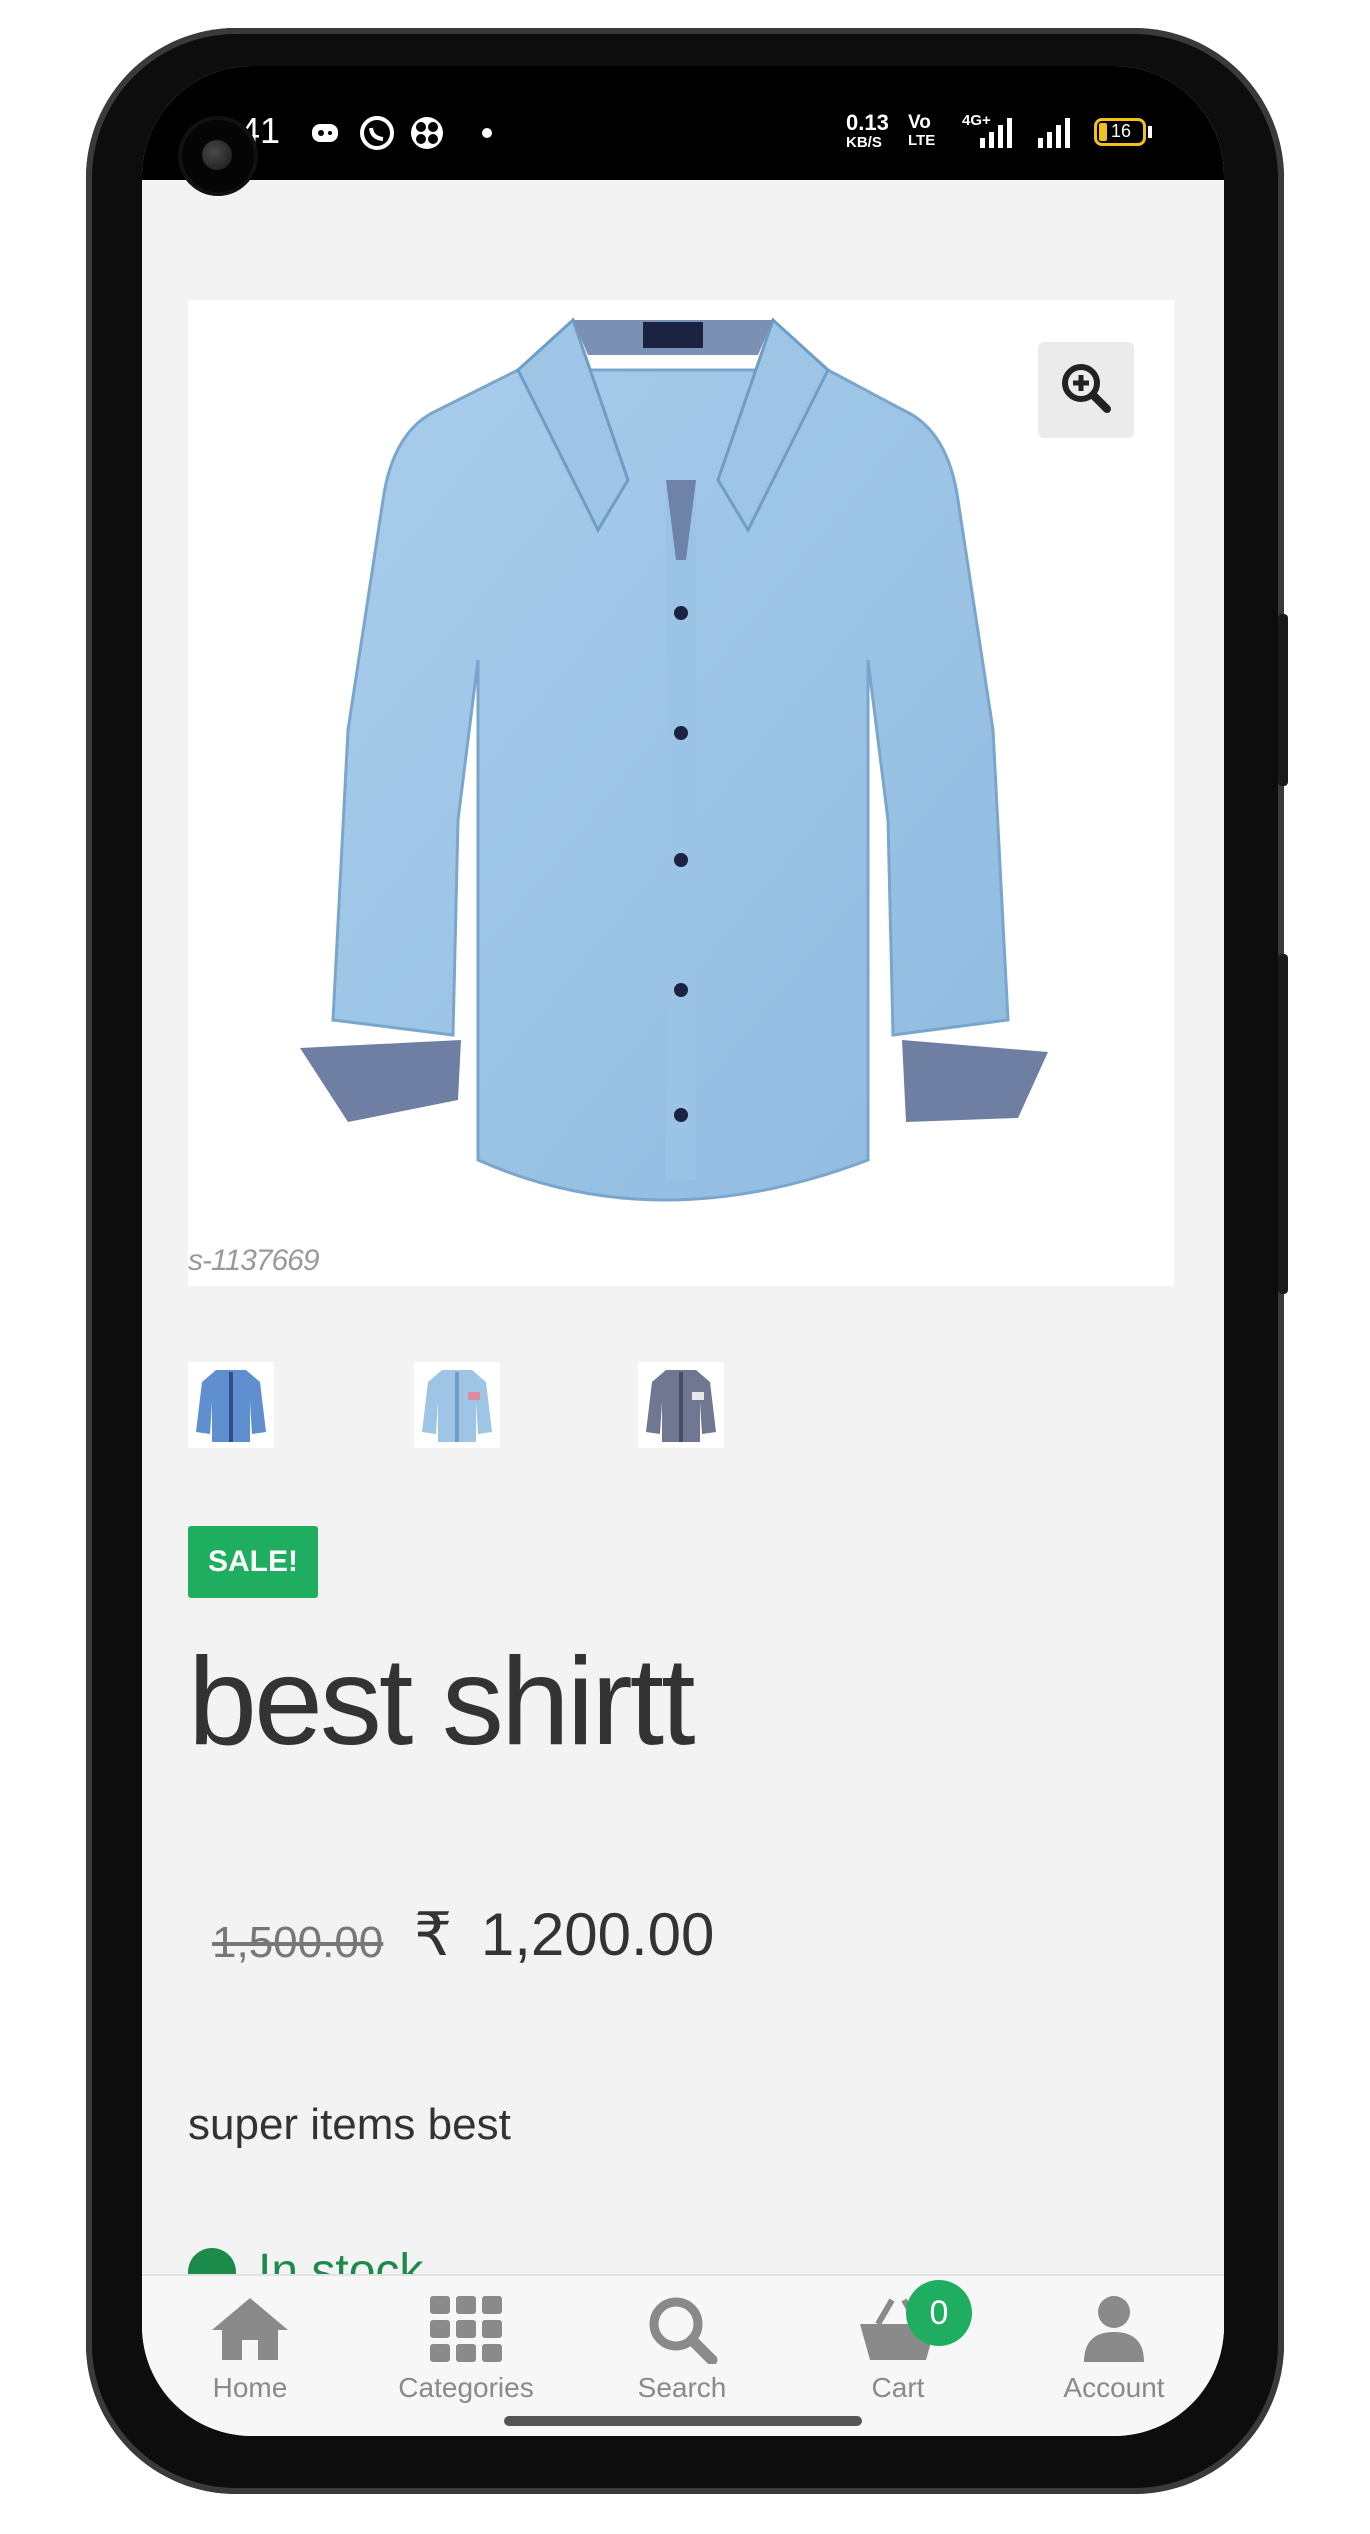 This screenshot has height=2534, width=1370. Describe the element at coordinates (682, 2331) in the screenshot. I see `search-icon` at that location.